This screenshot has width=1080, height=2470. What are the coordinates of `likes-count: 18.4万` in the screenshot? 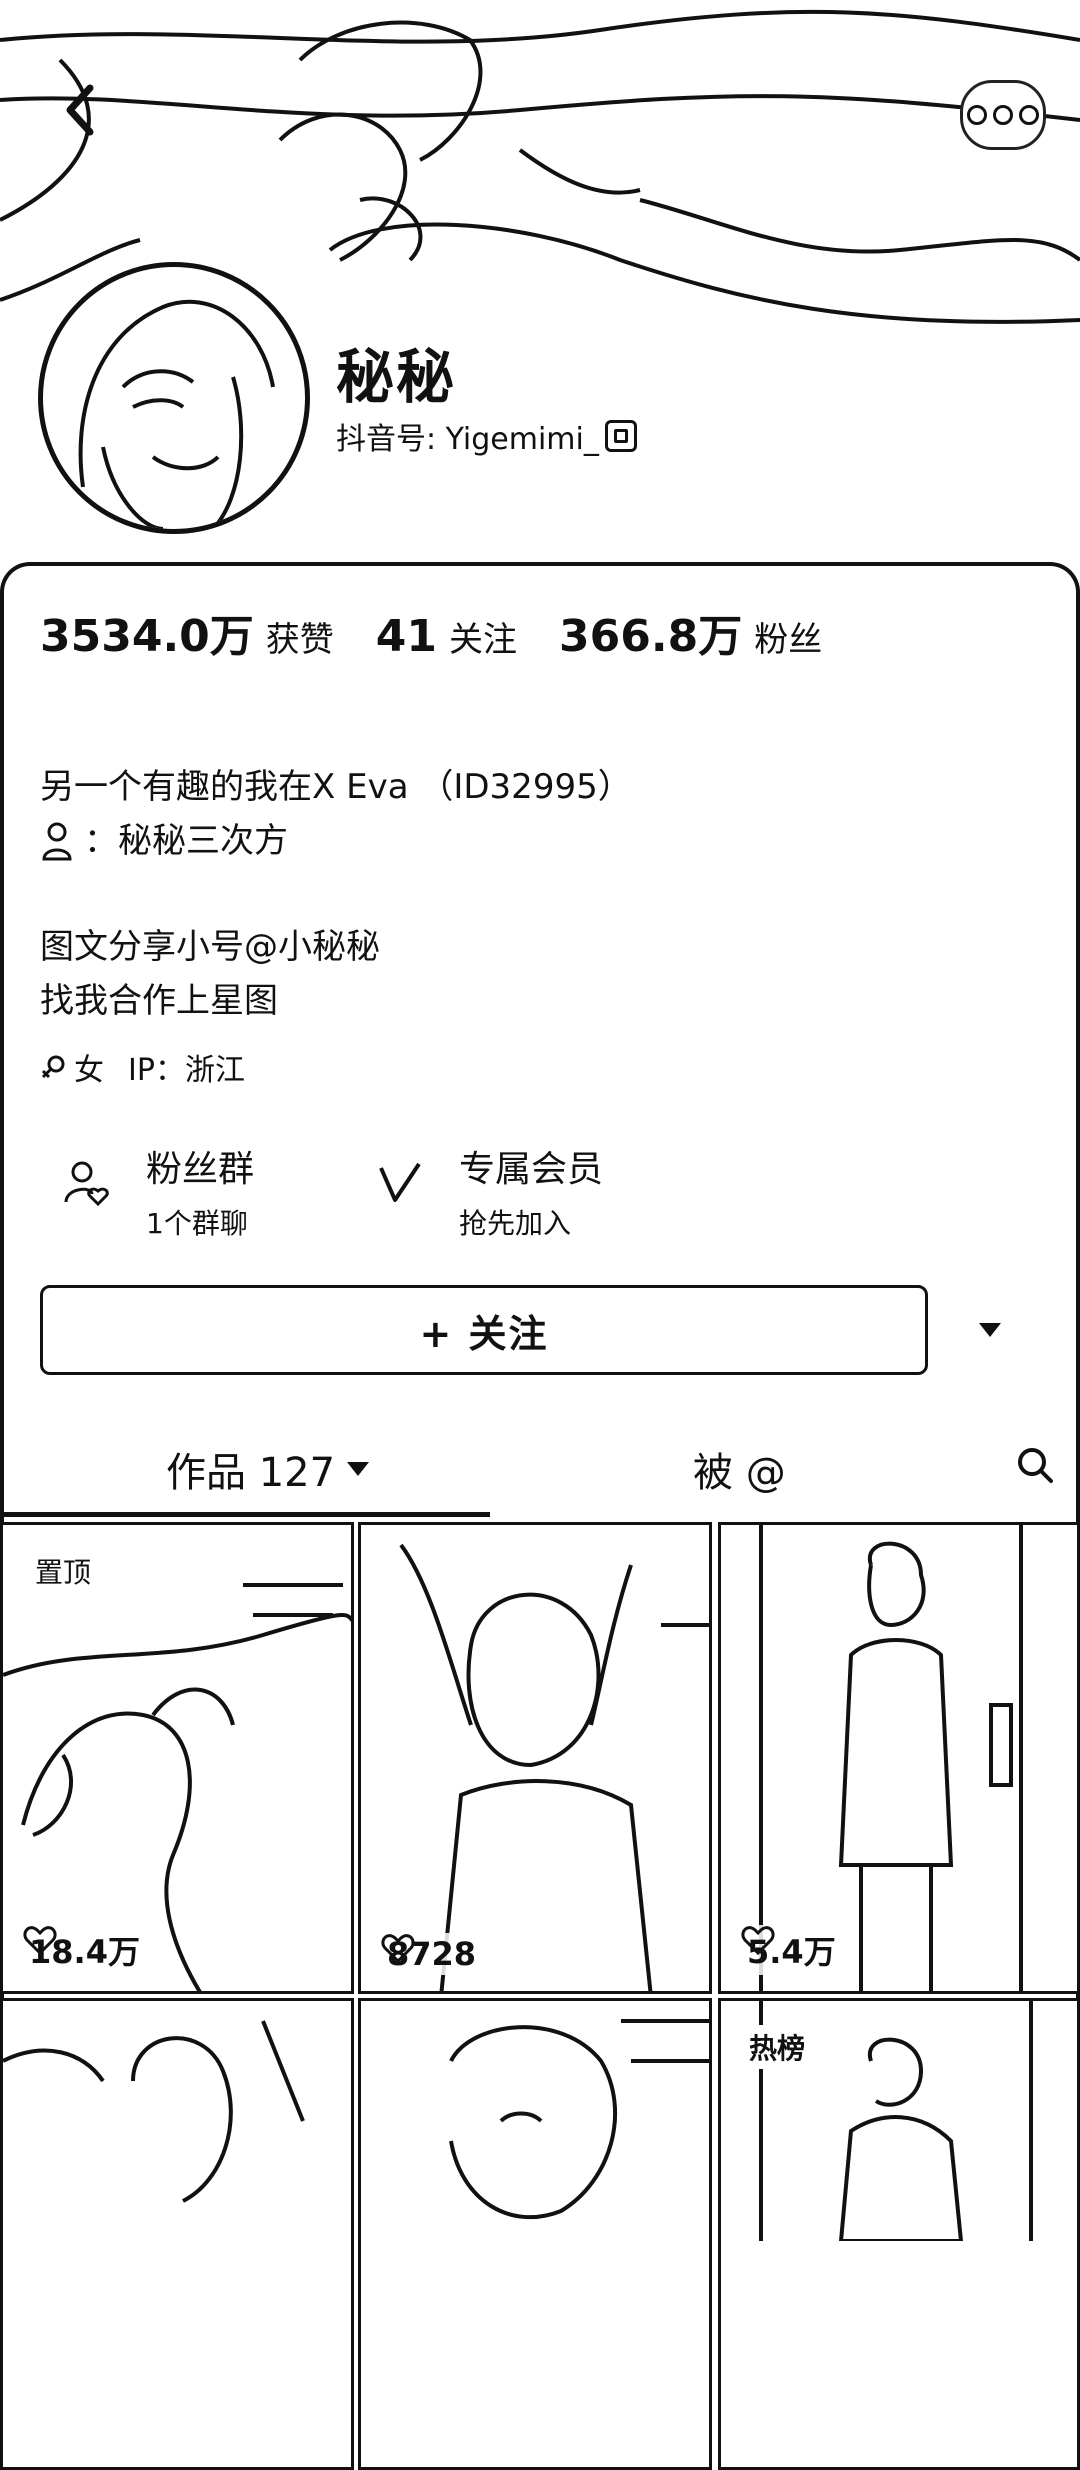 It's located at (84, 1950).